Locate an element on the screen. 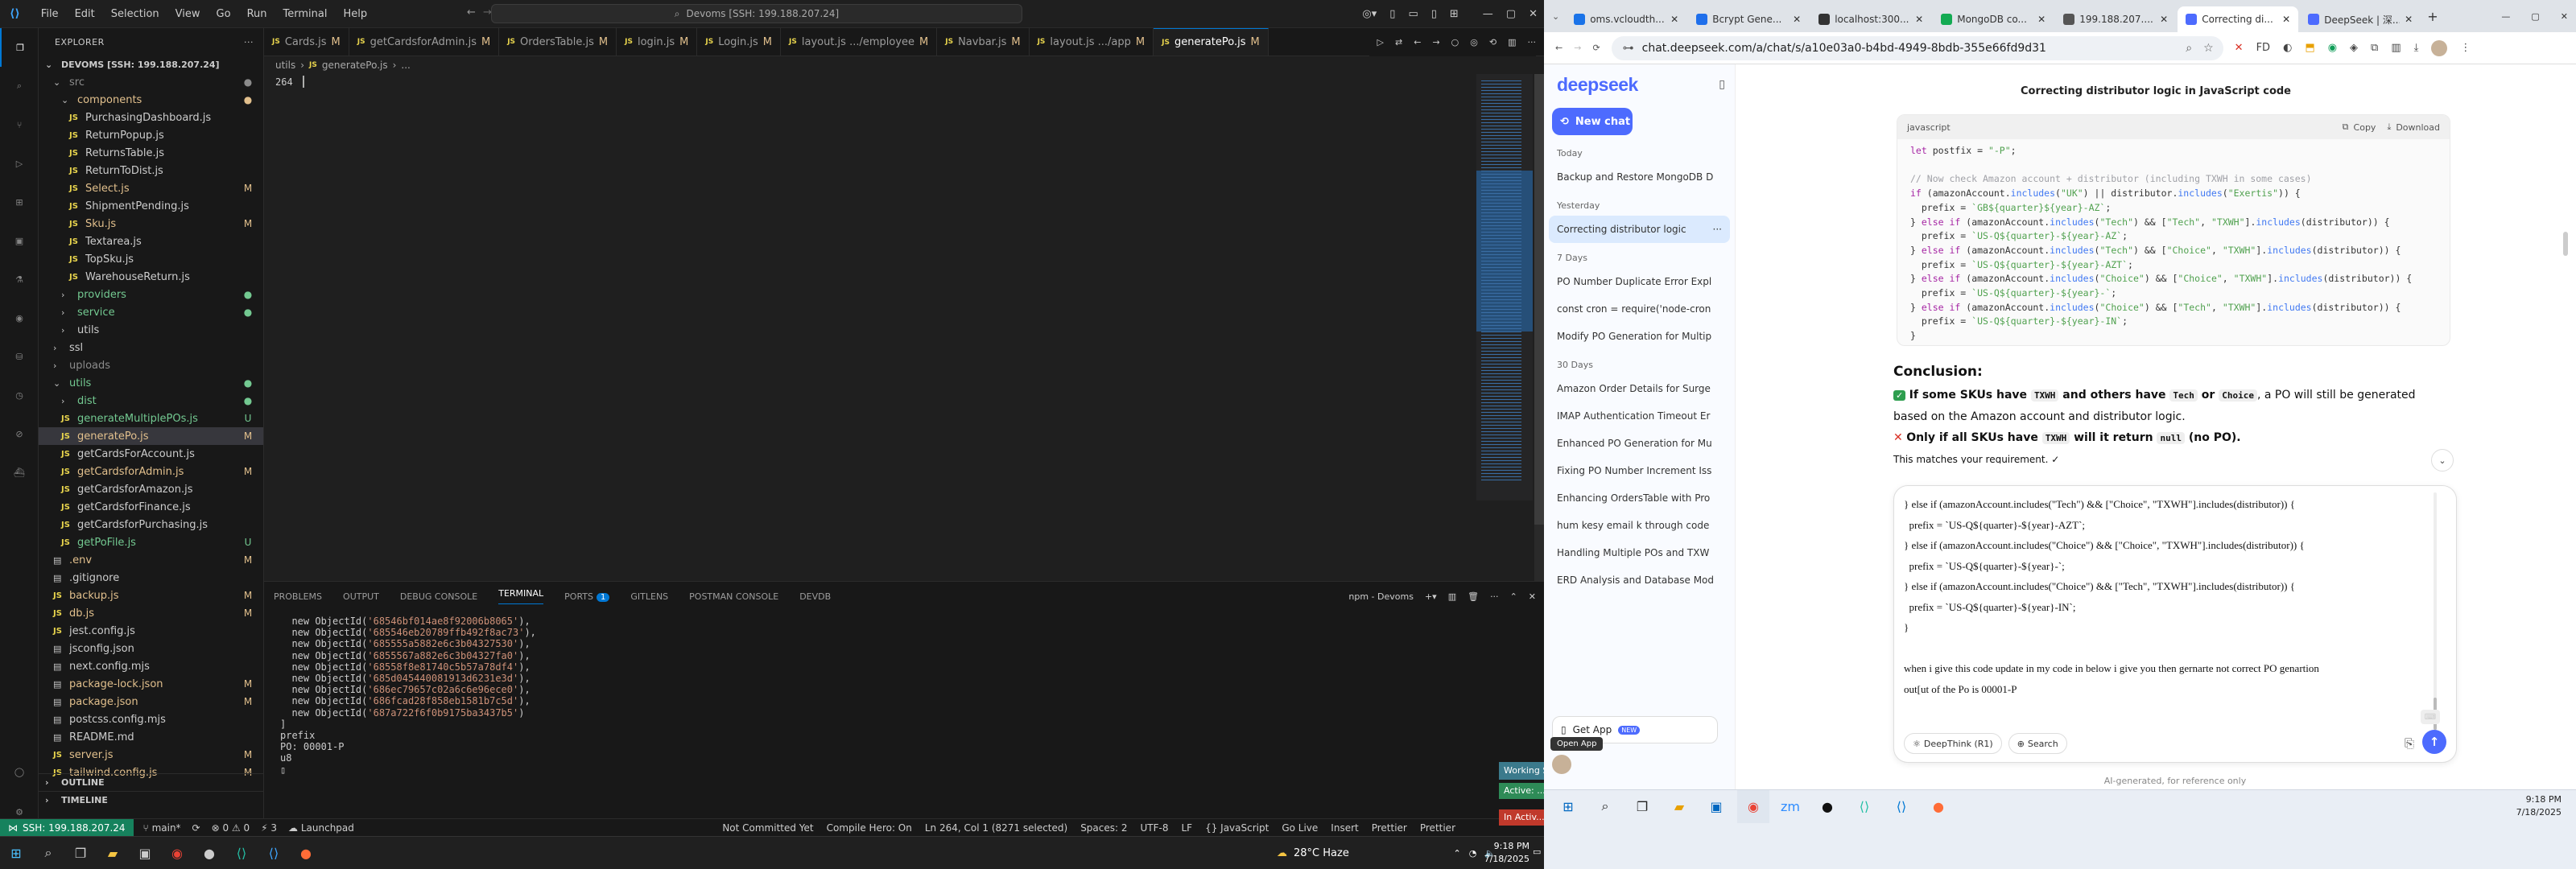  terminal-name: npm - Devoms is located at coordinates (1381, 596).